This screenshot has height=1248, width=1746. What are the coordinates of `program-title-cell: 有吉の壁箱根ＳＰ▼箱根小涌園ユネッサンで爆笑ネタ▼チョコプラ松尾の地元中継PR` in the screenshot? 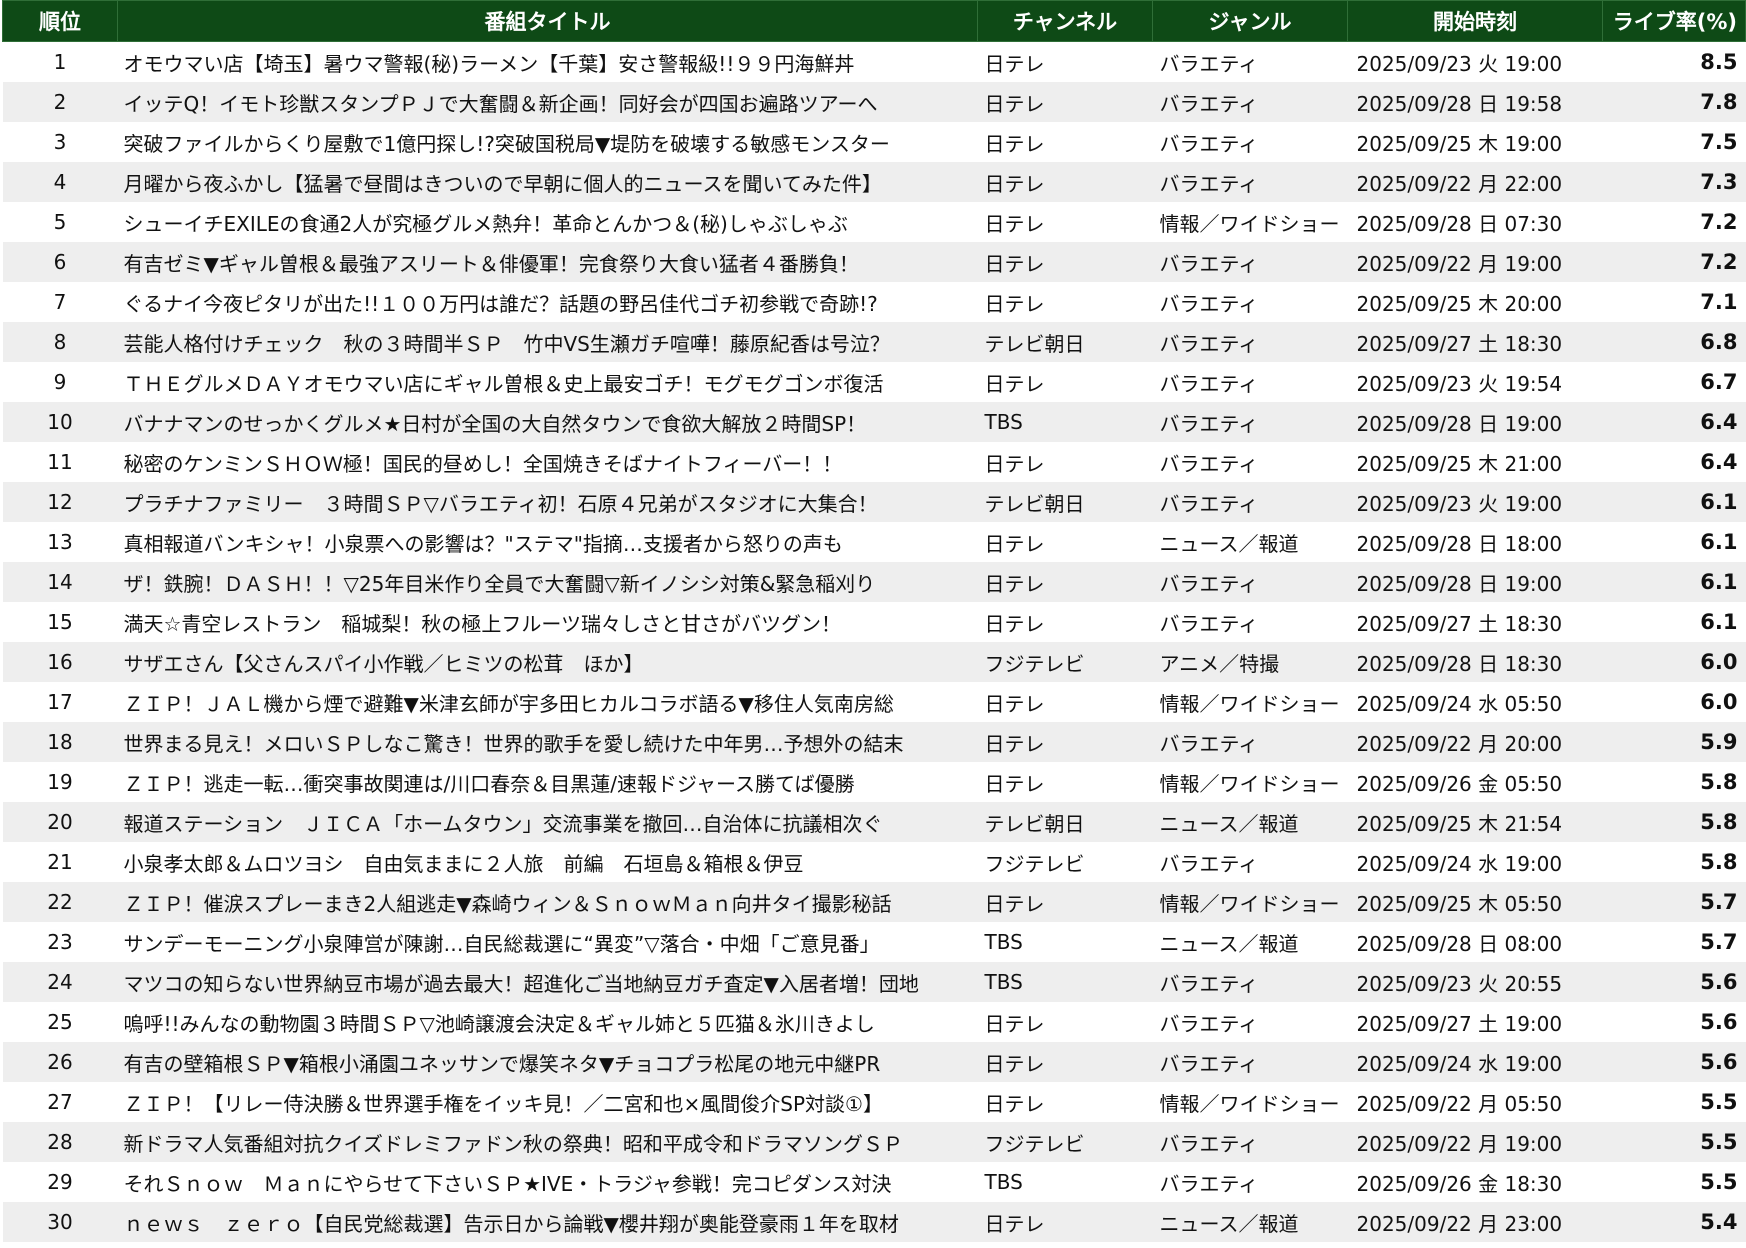 It's located at (547, 1062).